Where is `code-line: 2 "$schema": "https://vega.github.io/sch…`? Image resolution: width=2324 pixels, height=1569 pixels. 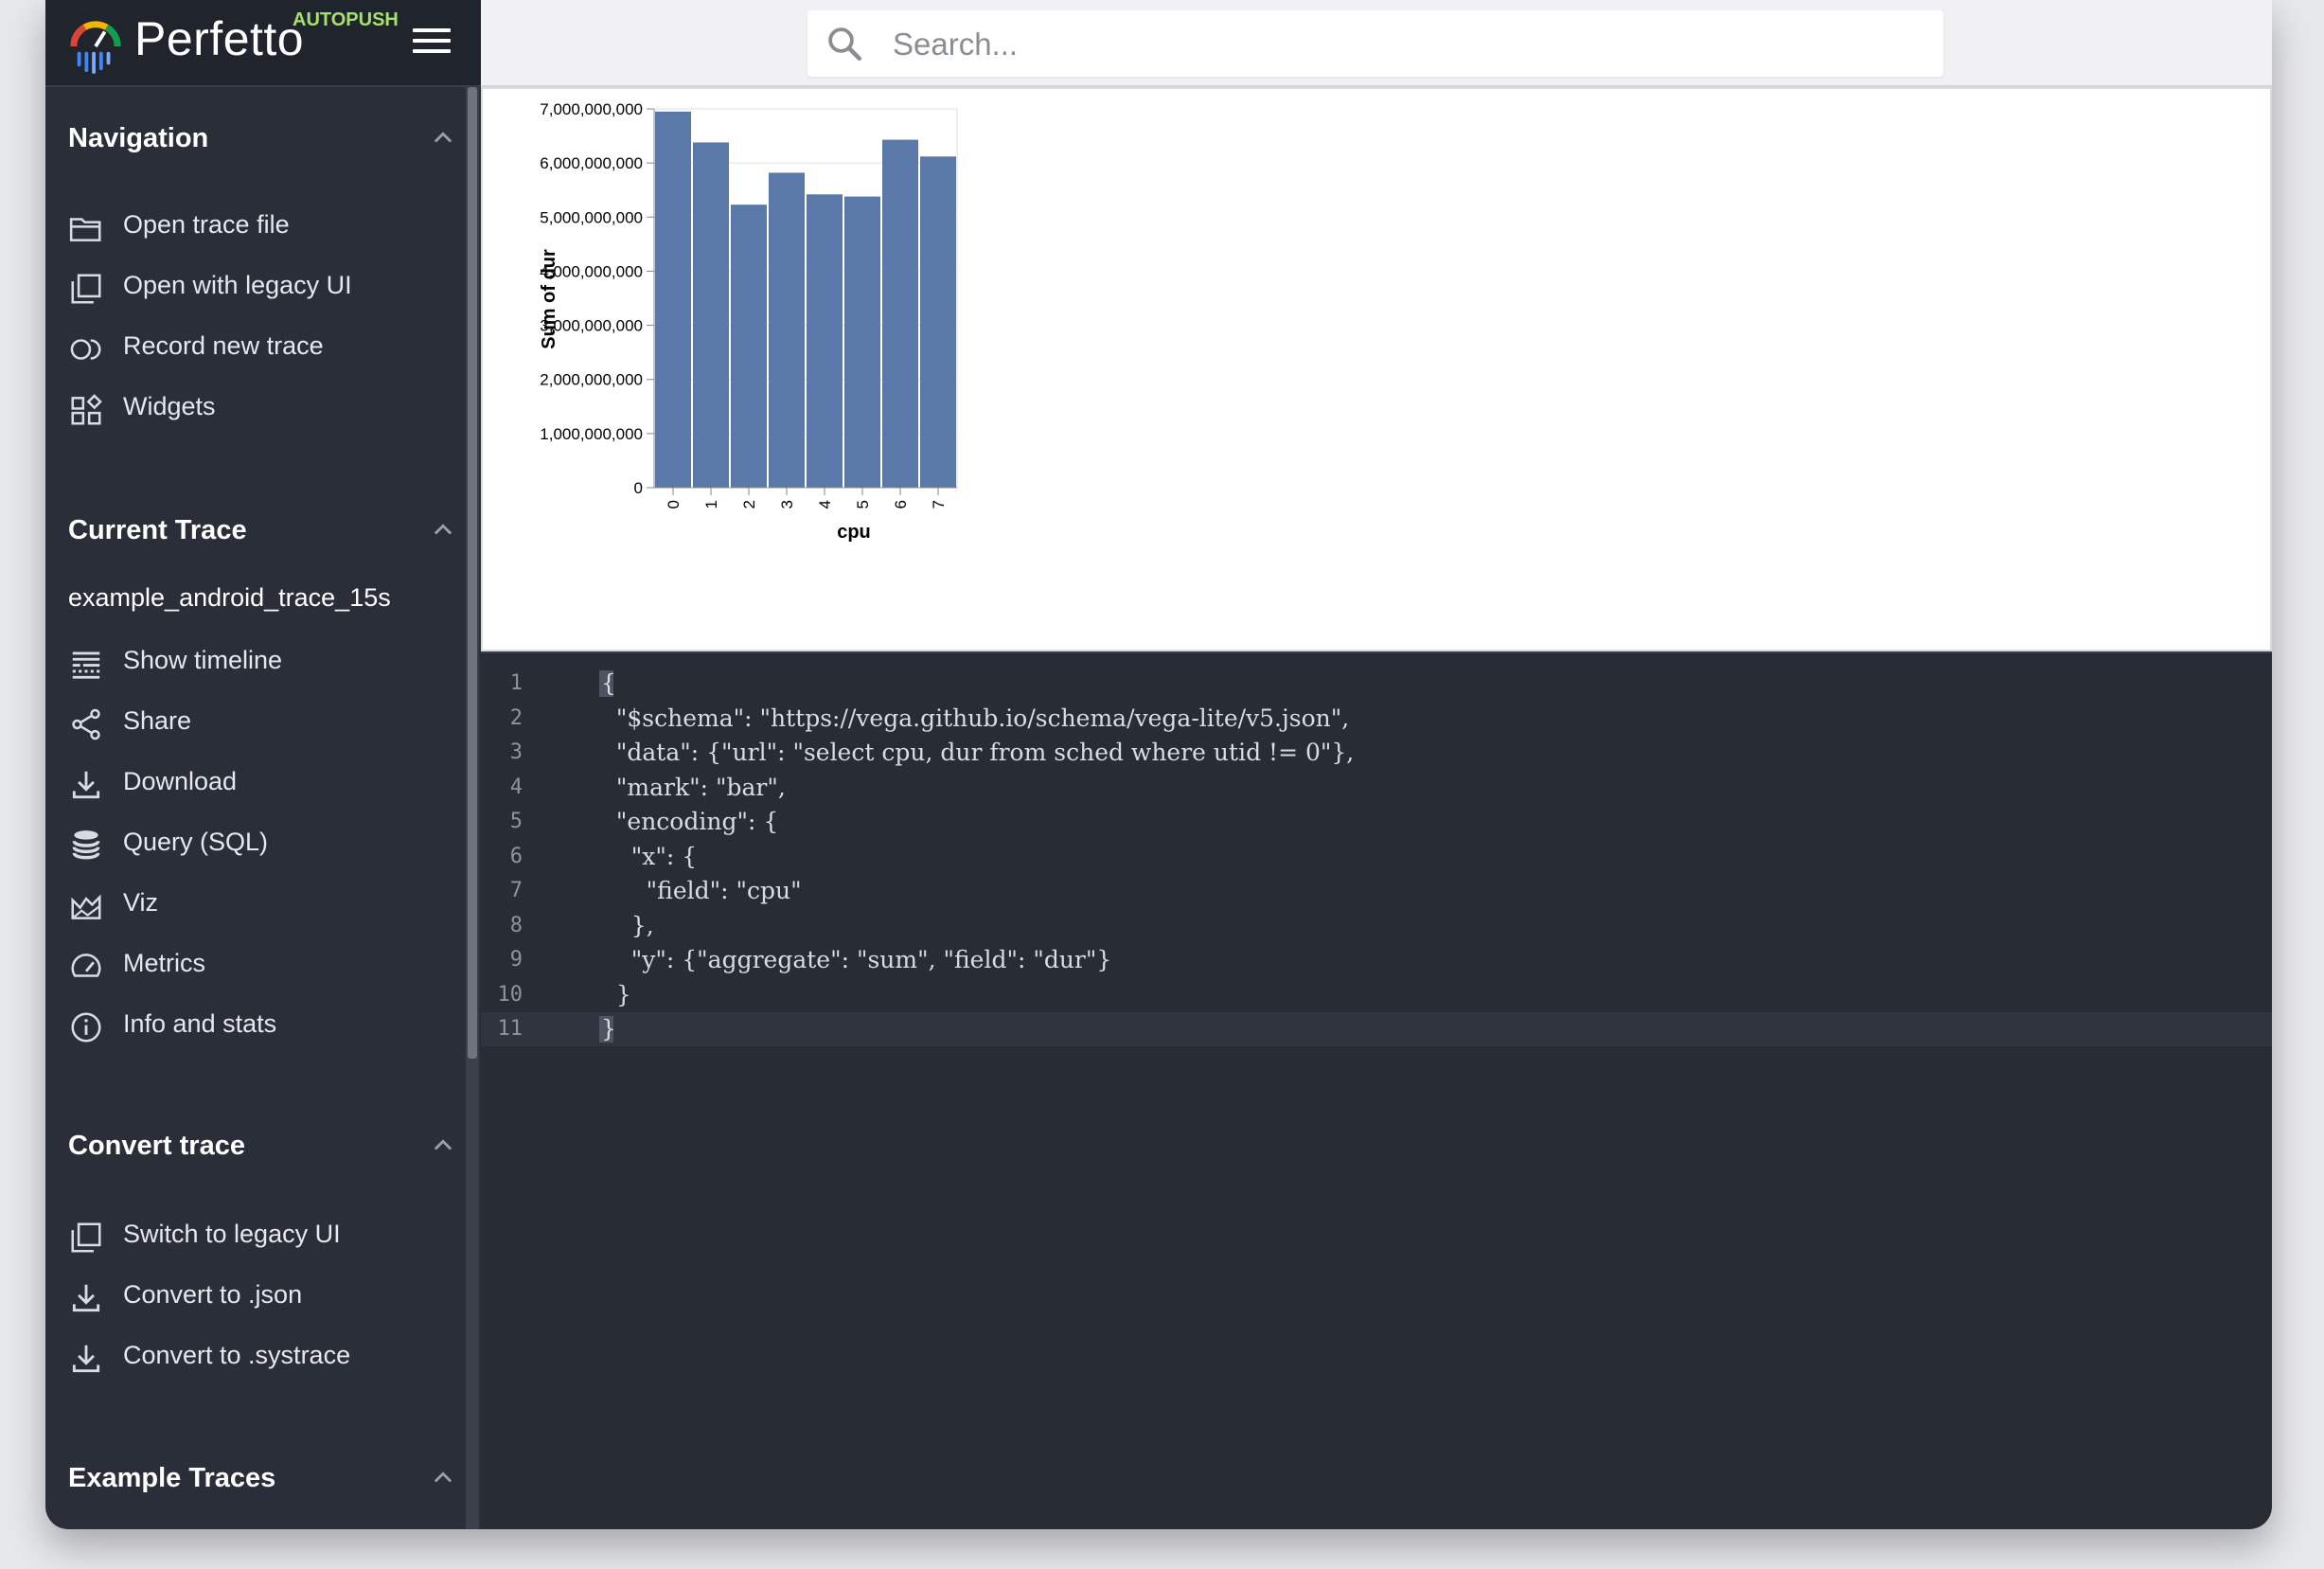 code-line: 2 "$schema": "https://vega.github.io/sch… is located at coordinates (1376, 719).